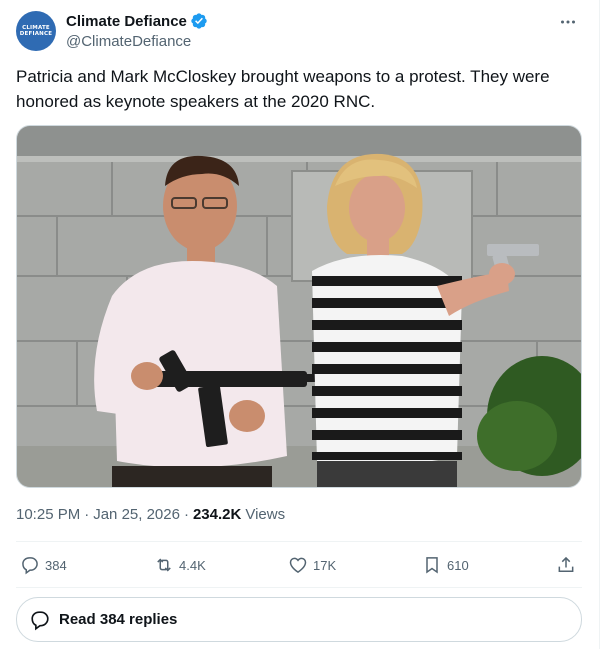  I want to click on verified-badge-icon, so click(199, 21).